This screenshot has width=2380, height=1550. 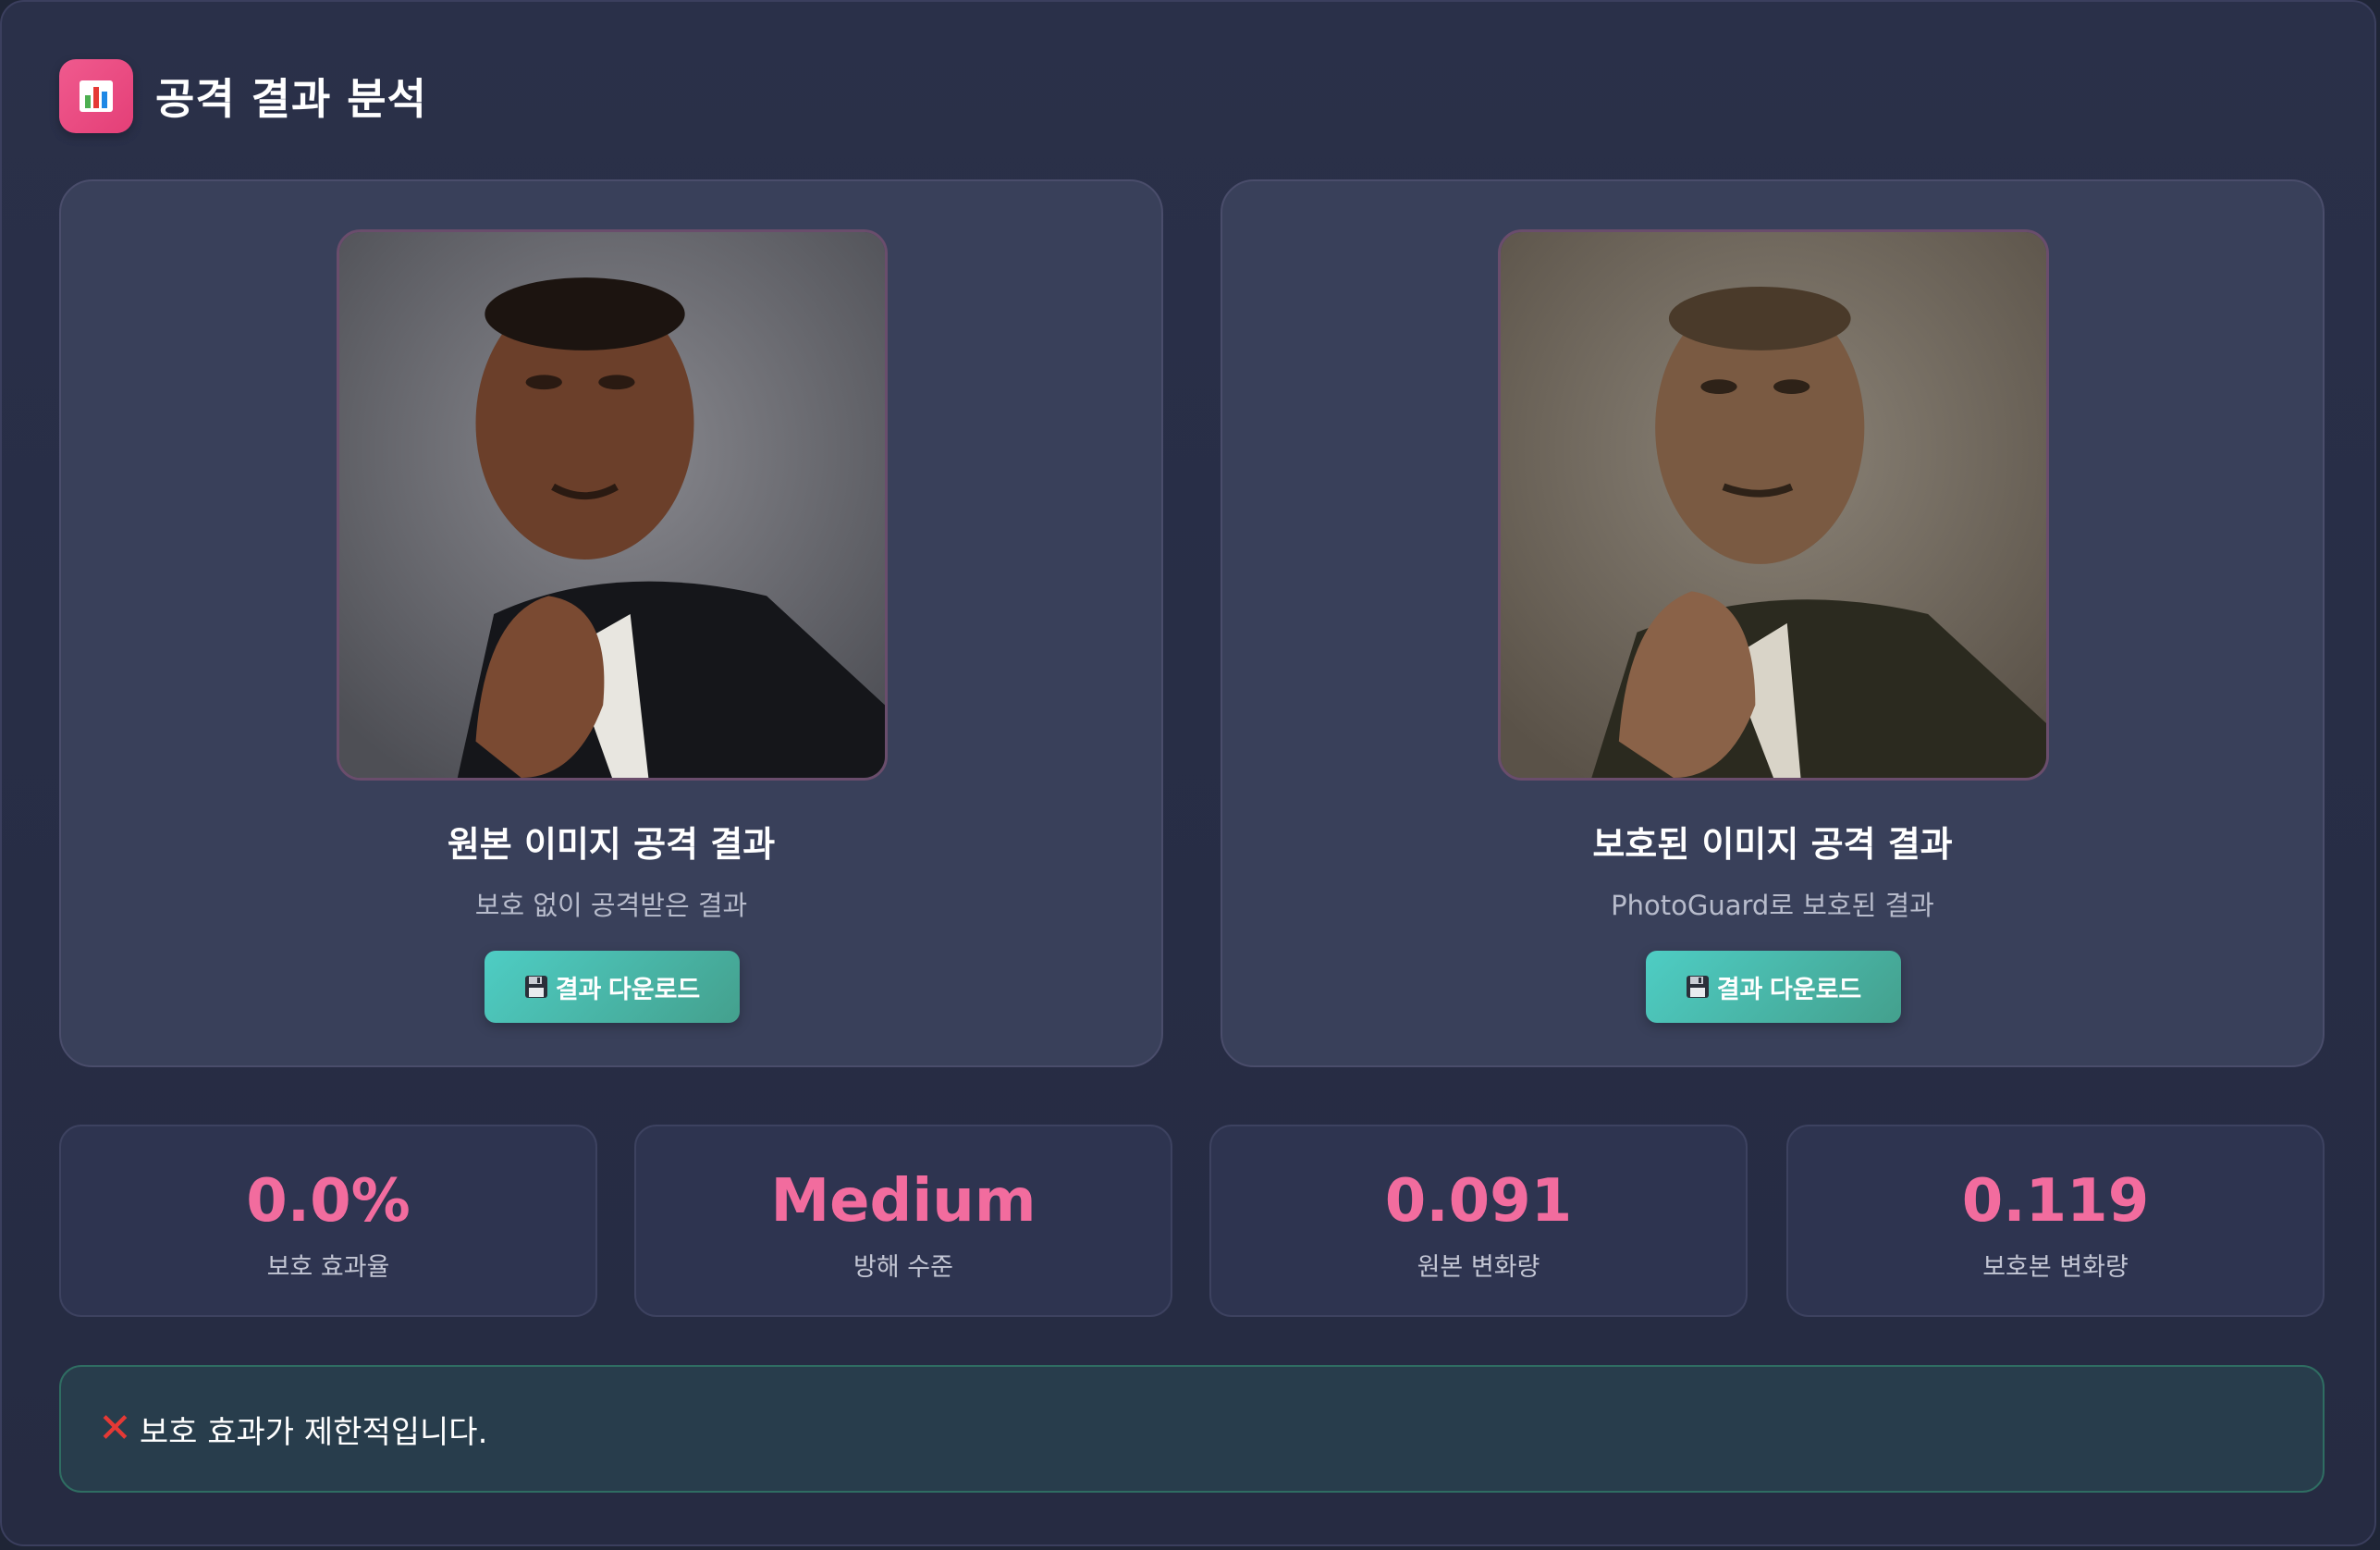 I want to click on card-title: 보호된 이미지 공격 결과, so click(x=1772, y=844).